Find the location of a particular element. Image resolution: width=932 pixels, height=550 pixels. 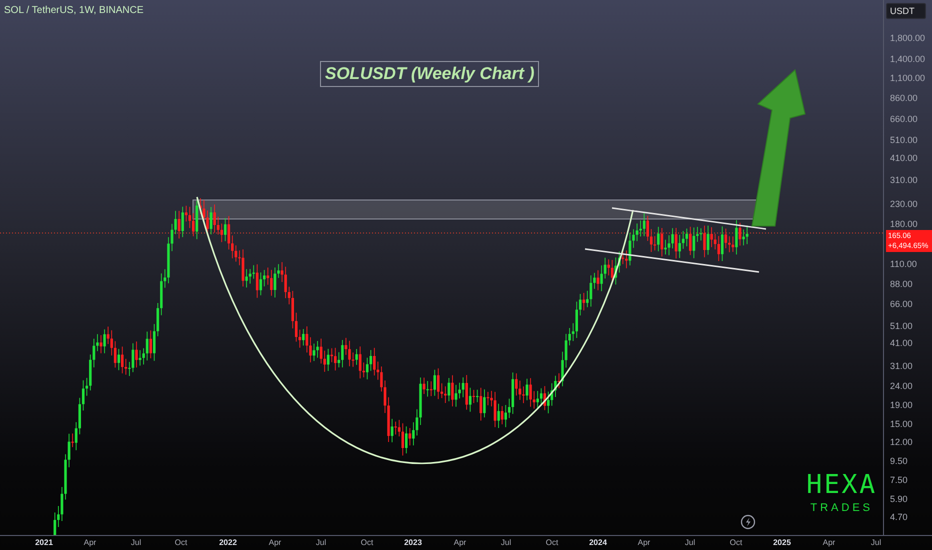

symbol-header: SOL / TetherUS, 1W, BINANCE is located at coordinates (74, 10).